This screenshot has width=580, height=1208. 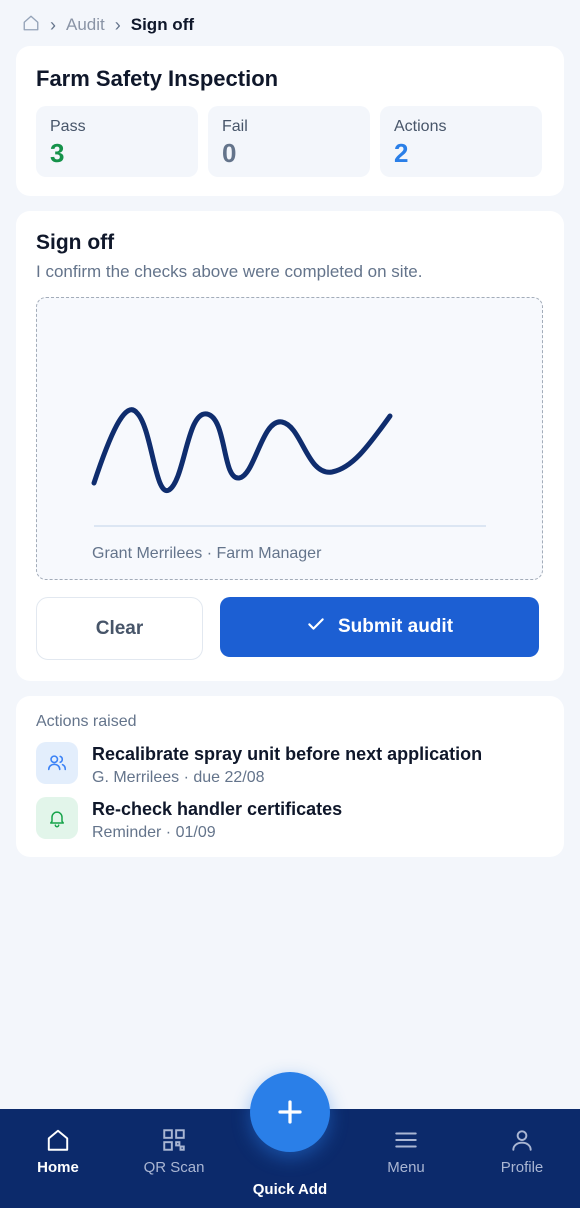 What do you see at coordinates (174, 1167) in the screenshot?
I see `nav-label: QR Scan` at bounding box center [174, 1167].